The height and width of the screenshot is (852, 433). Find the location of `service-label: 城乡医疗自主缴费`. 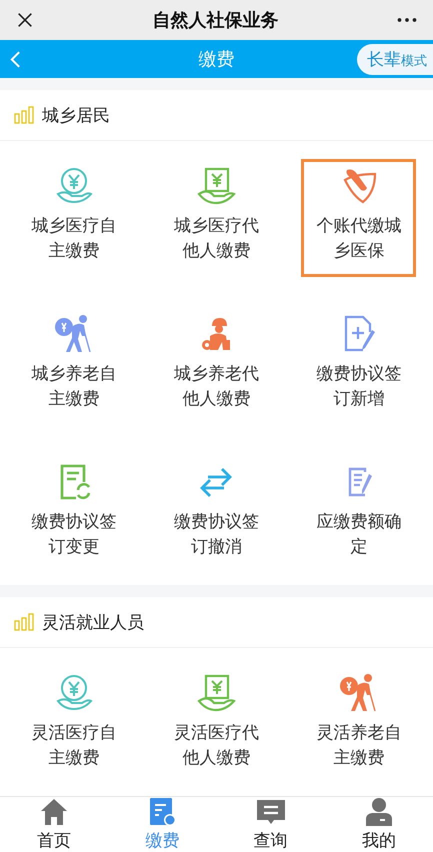

service-label: 城乡医疗自主缴费 is located at coordinates (74, 239).